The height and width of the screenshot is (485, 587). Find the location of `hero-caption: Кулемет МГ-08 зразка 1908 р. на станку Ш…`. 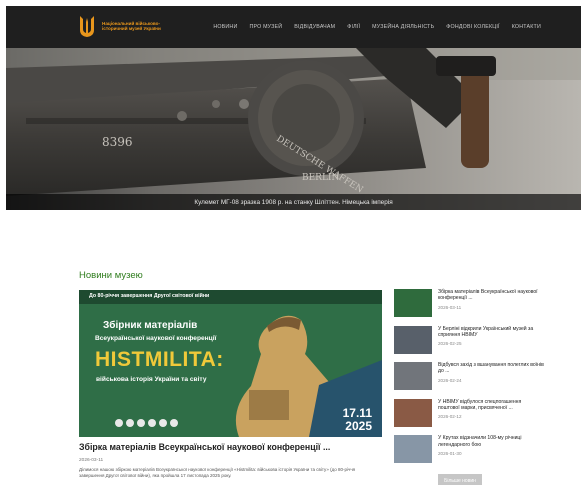

hero-caption: Кулемет МГ-08 зразка 1908 р. на станку Ш… is located at coordinates (293, 202).